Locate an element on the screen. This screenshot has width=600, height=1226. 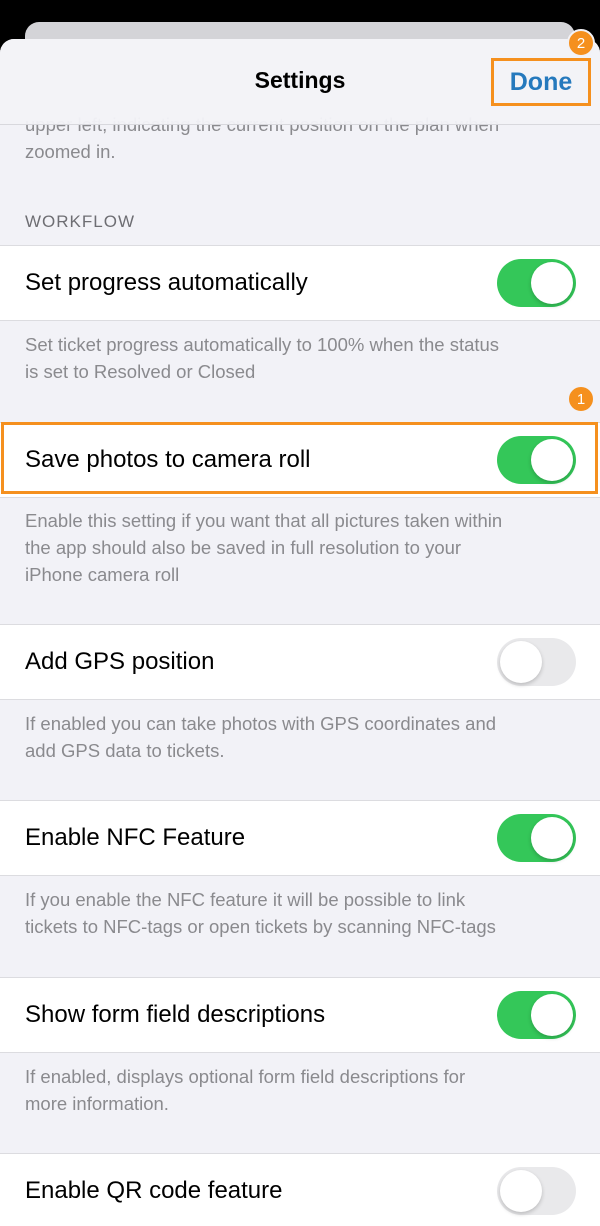
setting-row-form-descriptions: Show form field descriptions is located at coordinates (300, 1015).